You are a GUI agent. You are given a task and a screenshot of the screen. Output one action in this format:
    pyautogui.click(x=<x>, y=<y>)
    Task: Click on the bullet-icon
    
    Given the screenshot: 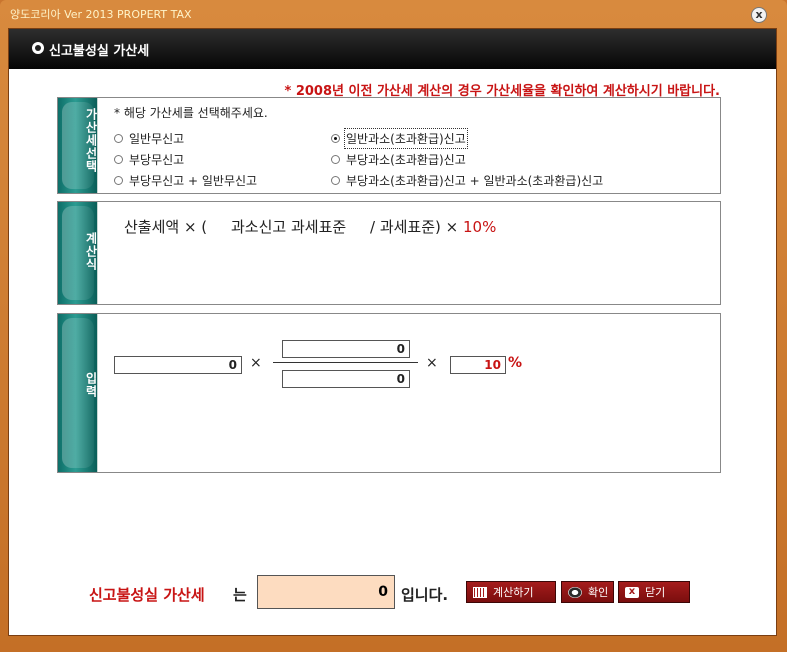 What is the action you would take?
    pyautogui.click(x=38, y=48)
    